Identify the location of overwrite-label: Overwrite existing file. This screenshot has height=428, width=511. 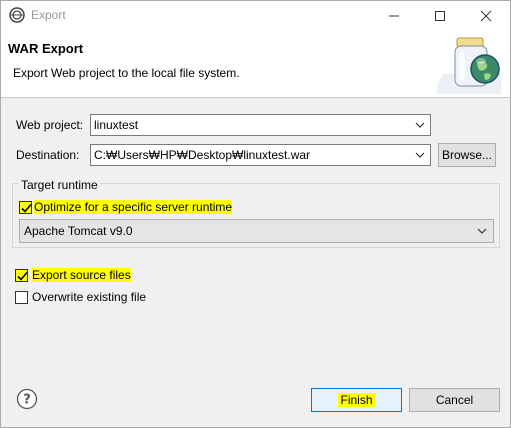
(89, 297).